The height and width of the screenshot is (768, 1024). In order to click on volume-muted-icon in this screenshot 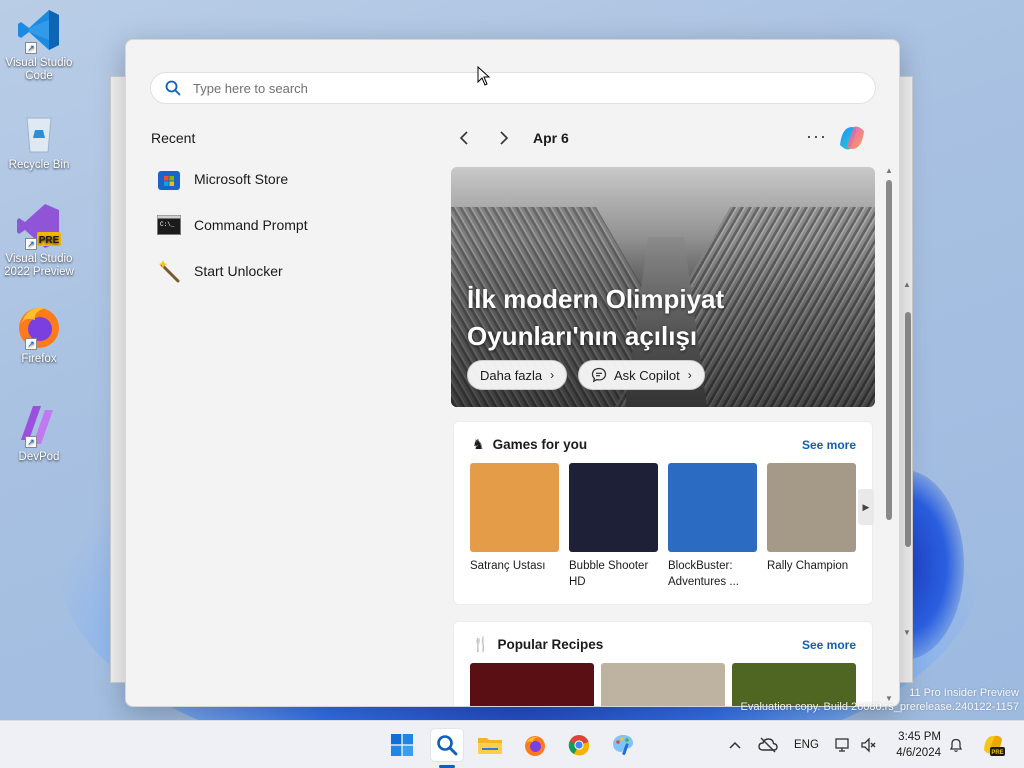, I will do `click(868, 745)`.